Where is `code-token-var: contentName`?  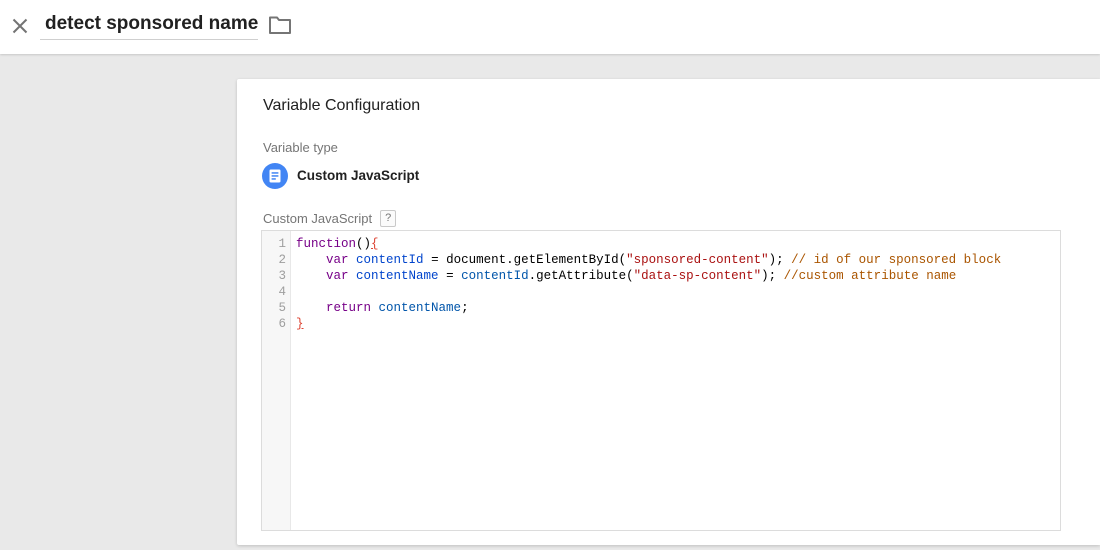 code-token-var: contentName is located at coordinates (420, 308).